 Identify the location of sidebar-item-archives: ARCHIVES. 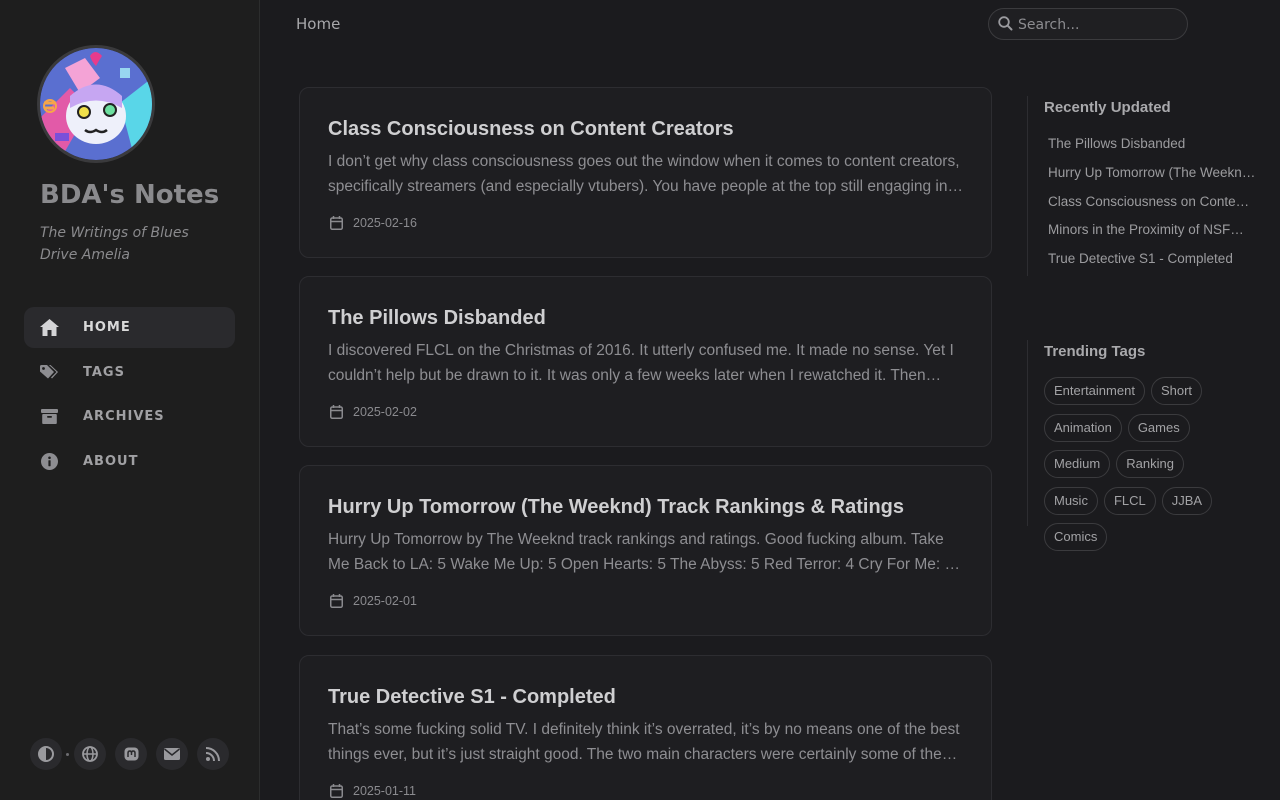
(129, 416).